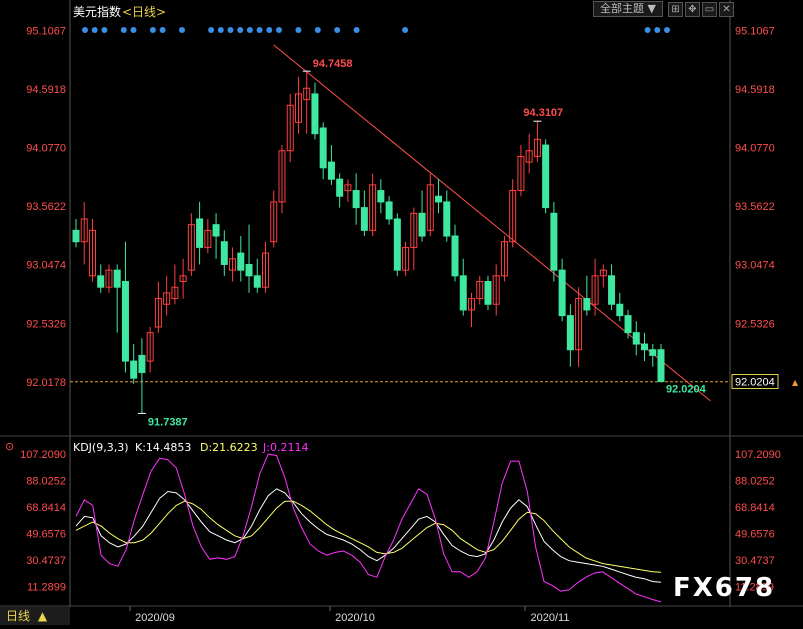  Describe the element at coordinates (755, 266) in the screenshot. I see `price-tick-right: 93.0474` at that location.